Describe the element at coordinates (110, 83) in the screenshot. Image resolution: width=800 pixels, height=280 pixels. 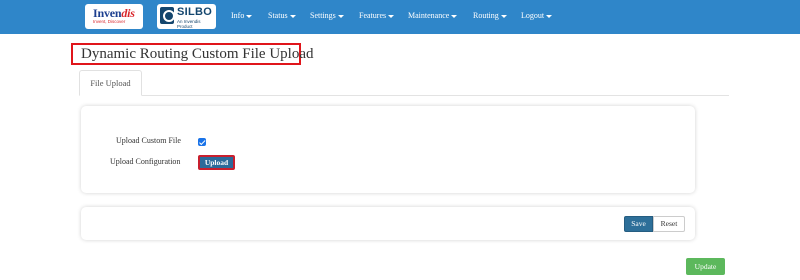
I see `tab-file-upload: File Upload` at that location.